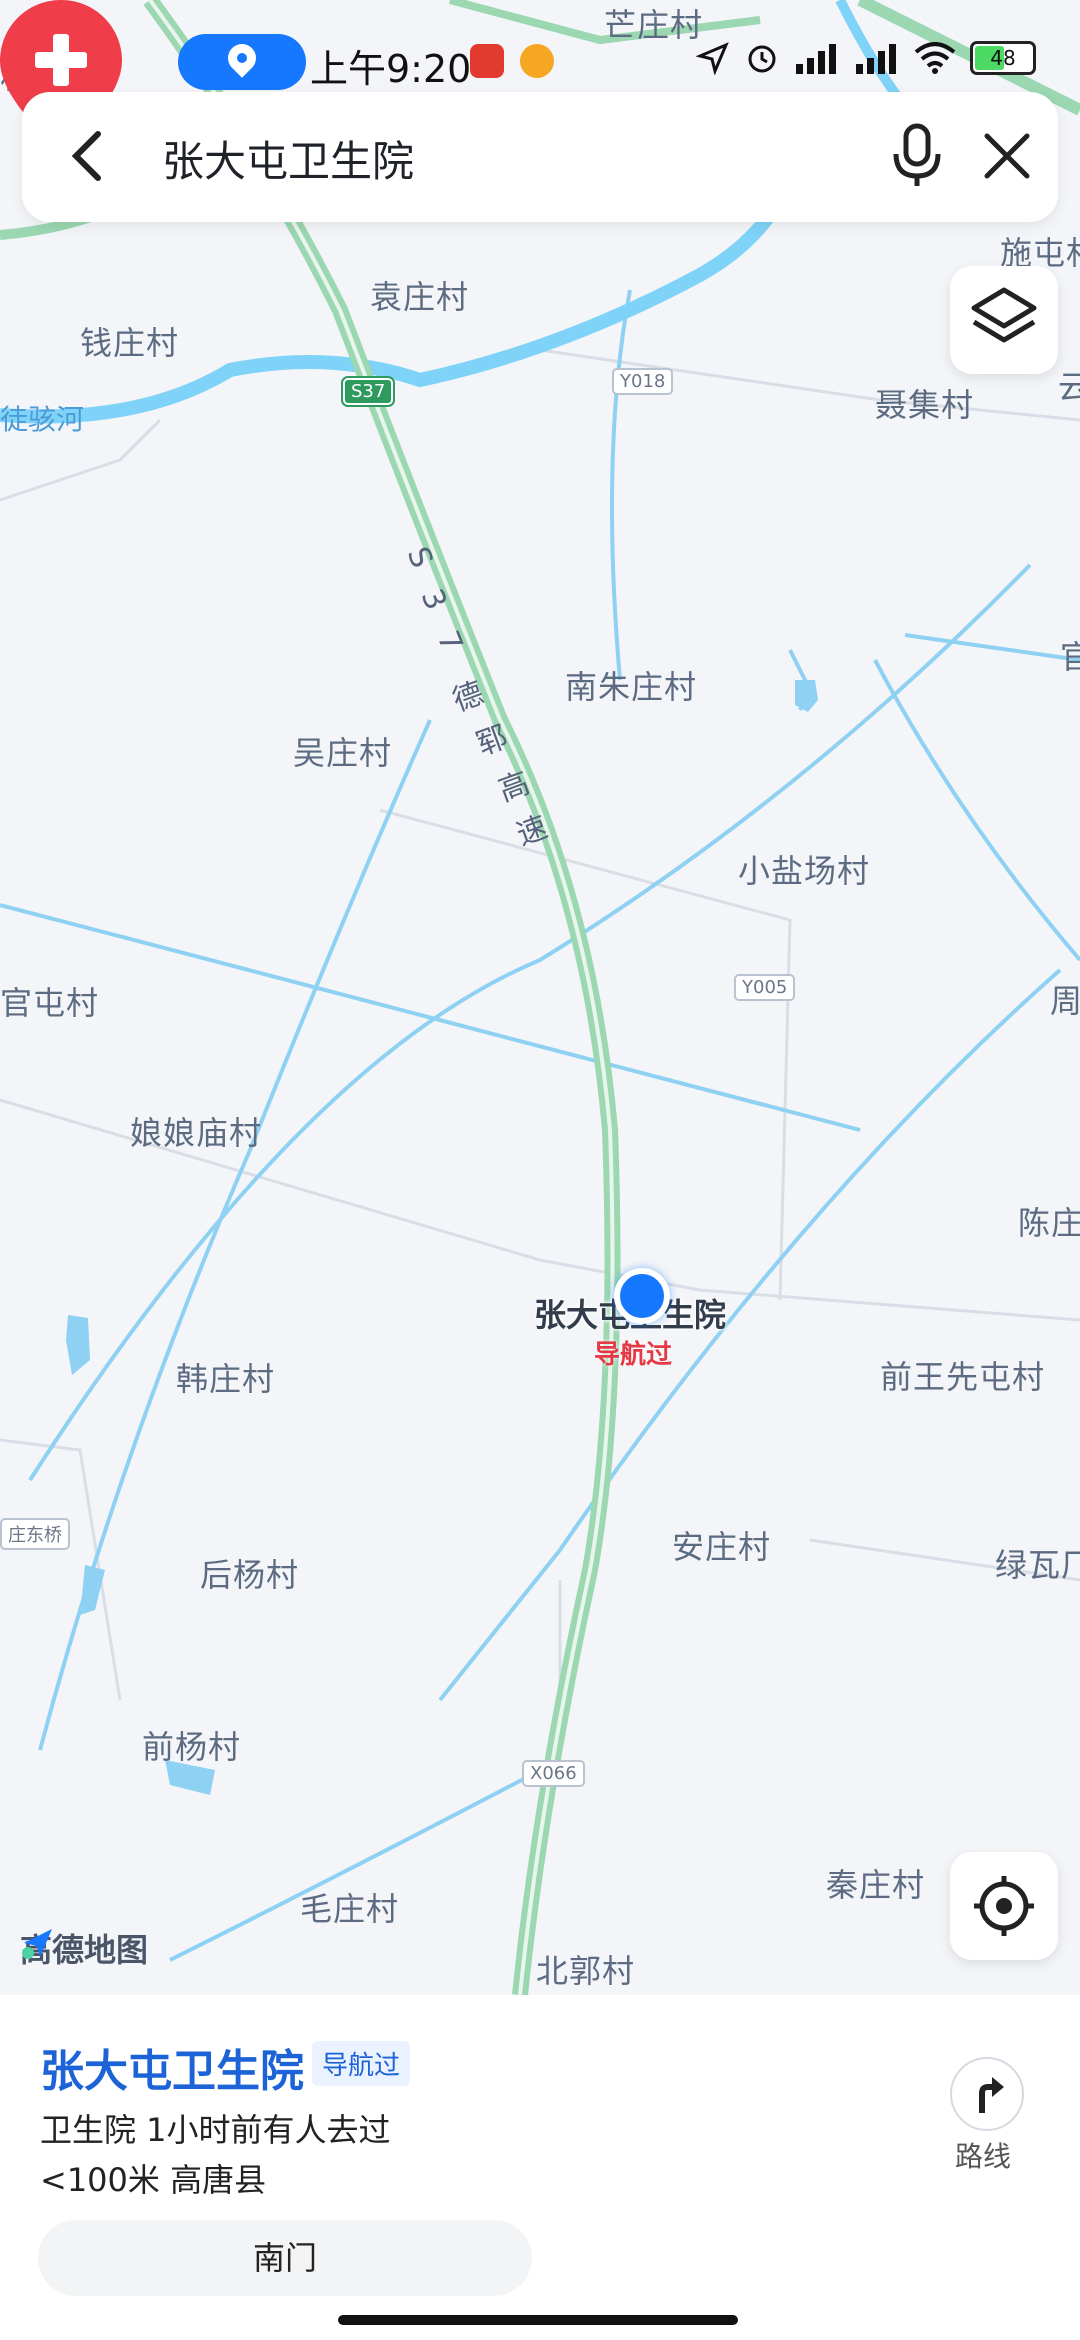  I want to click on place-label: 绿瓦厂, so click(1037, 1565).